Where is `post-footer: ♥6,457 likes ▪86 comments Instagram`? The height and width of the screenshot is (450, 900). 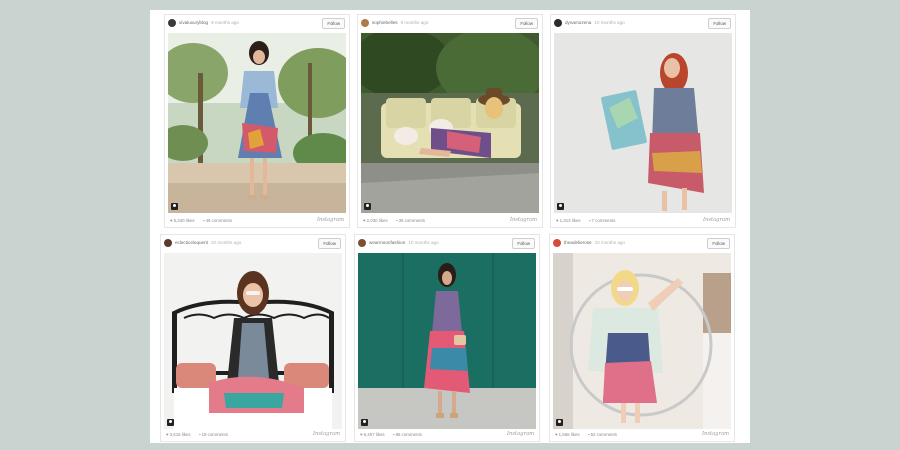
post-footer: ♥6,457 likes ▪86 comments Instagram is located at coordinates (447, 434).